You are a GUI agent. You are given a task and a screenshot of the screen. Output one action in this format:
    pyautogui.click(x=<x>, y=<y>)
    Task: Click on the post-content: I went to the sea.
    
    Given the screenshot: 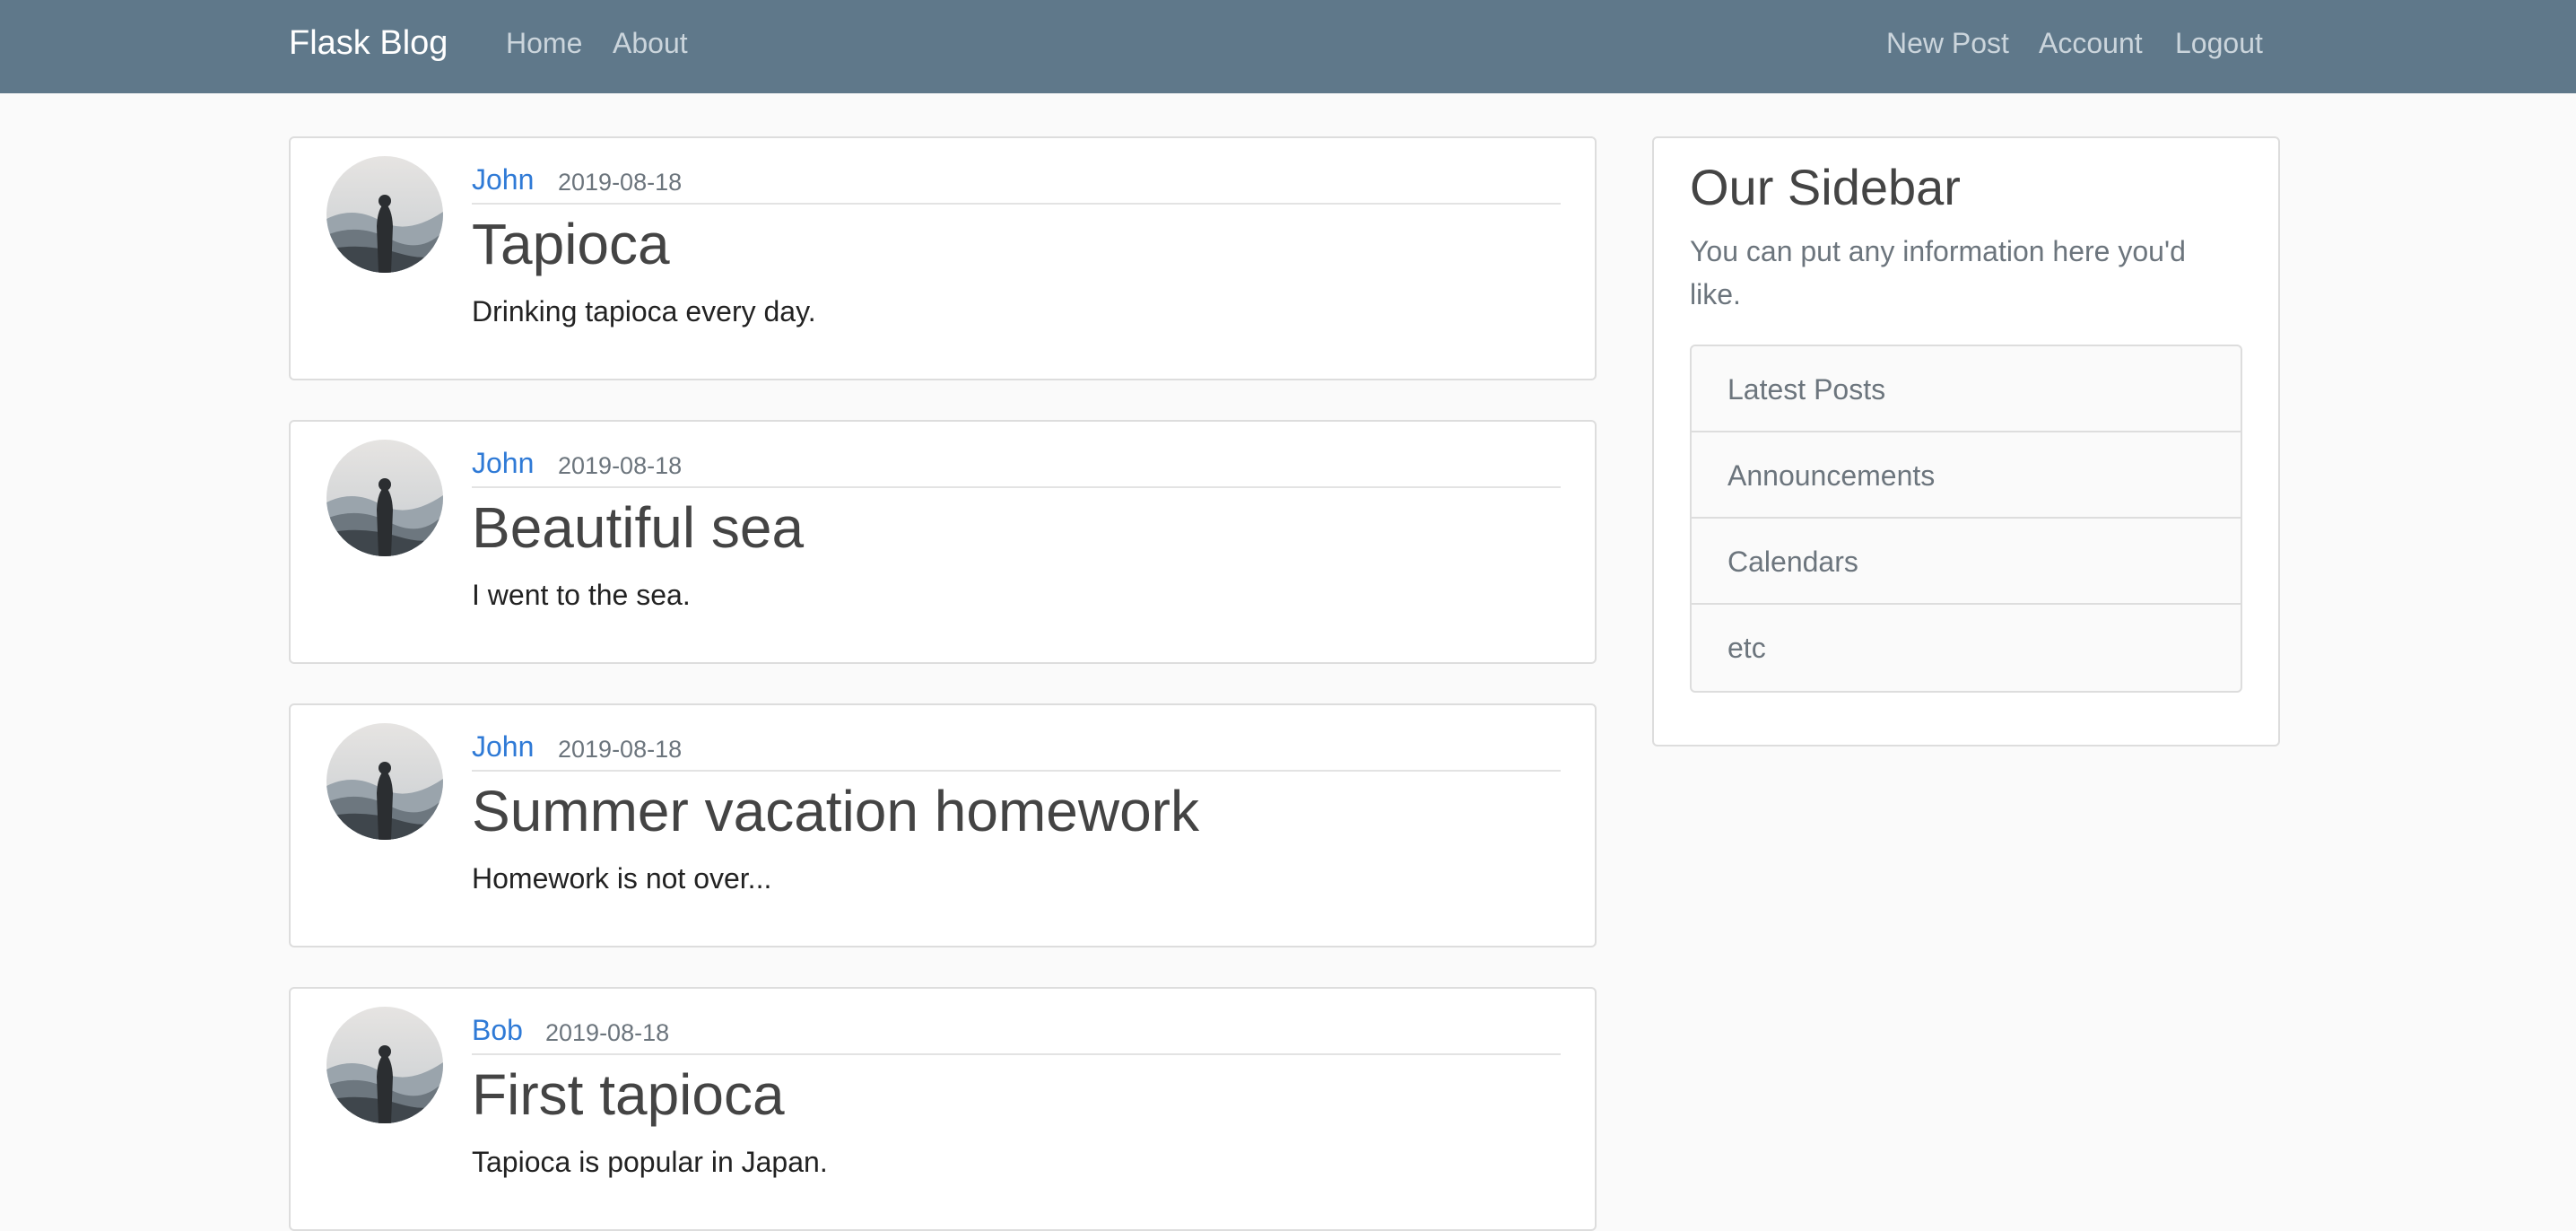 What is the action you would take?
    pyautogui.click(x=581, y=595)
    